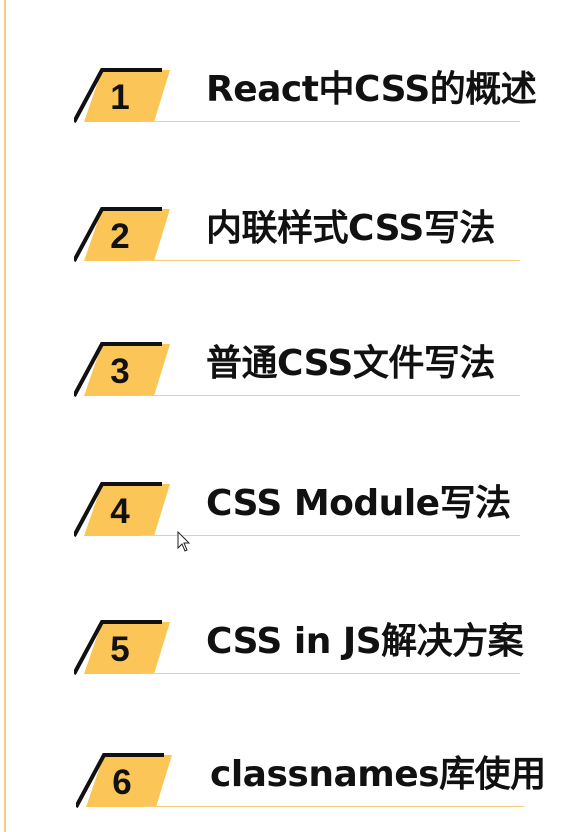 The image size is (585, 832). What do you see at coordinates (350, 228) in the screenshot?
I see `item-title: 内联样式CSS写法` at bounding box center [350, 228].